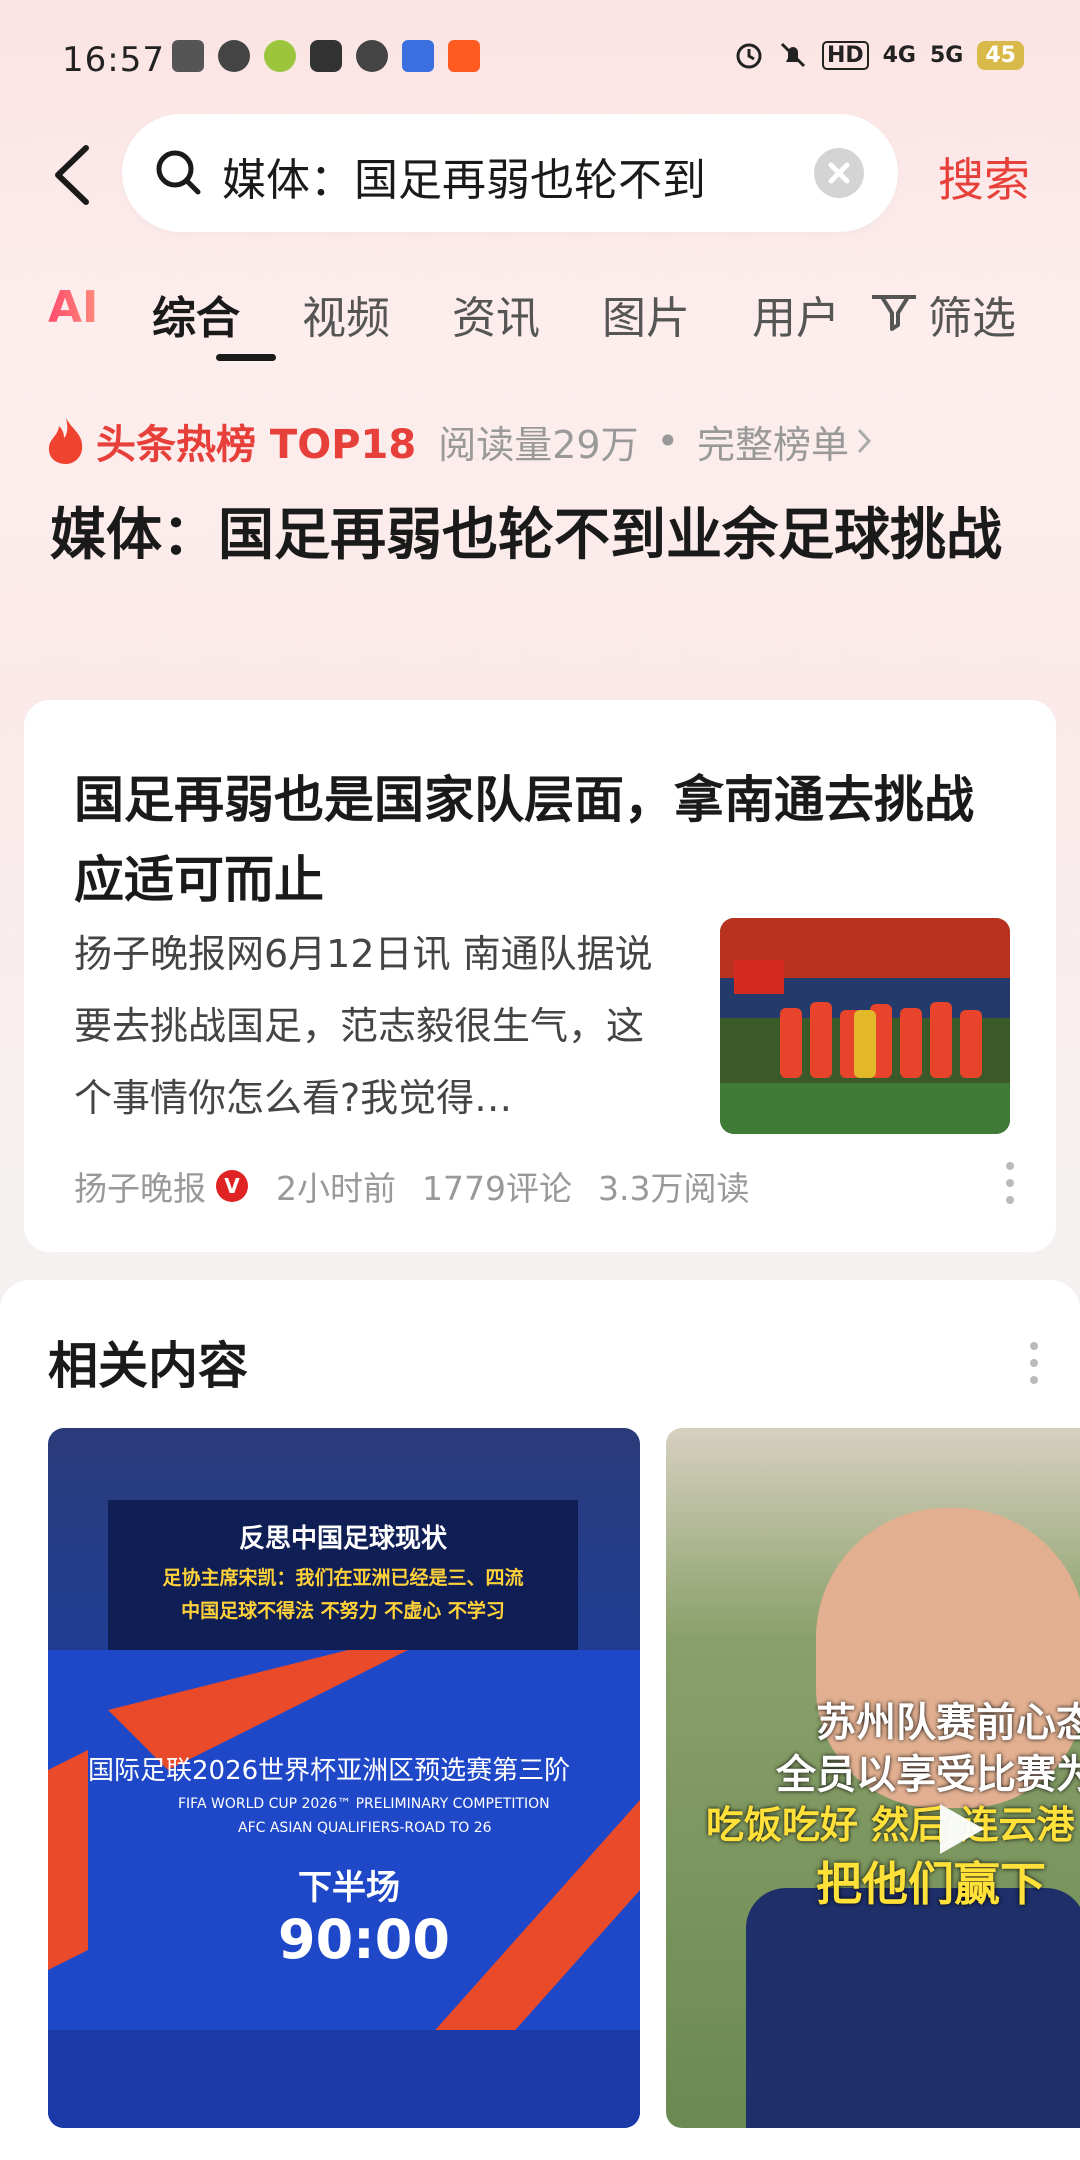 Image resolution: width=1080 pixels, height=2160 pixels. Describe the element at coordinates (773, 441) in the screenshot. I see `full-list-link: 完整榜单` at that location.